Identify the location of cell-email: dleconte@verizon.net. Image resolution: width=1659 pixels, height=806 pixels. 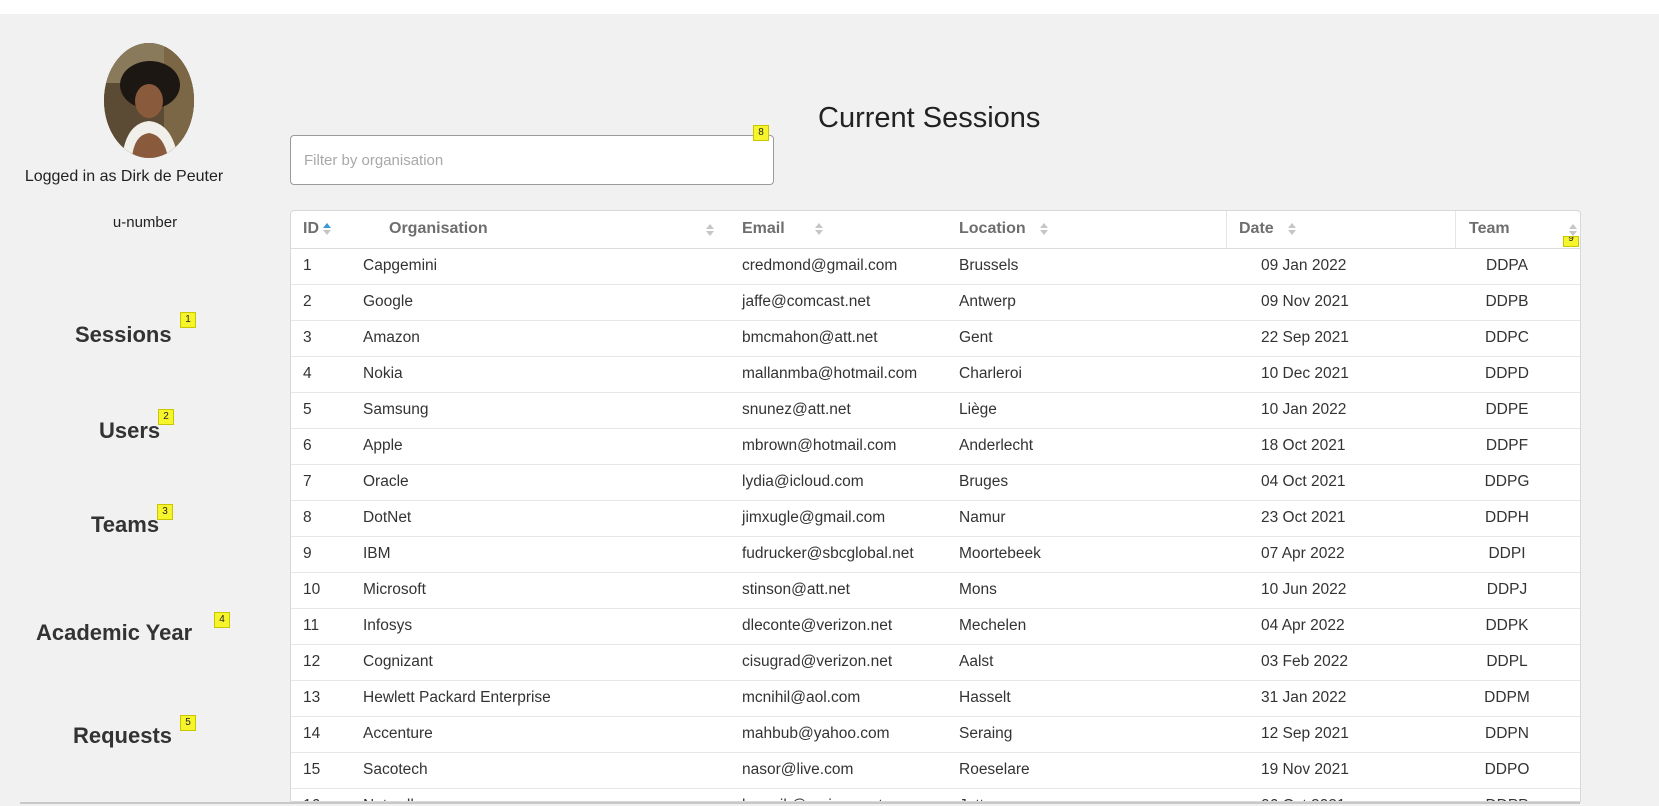
(846, 626).